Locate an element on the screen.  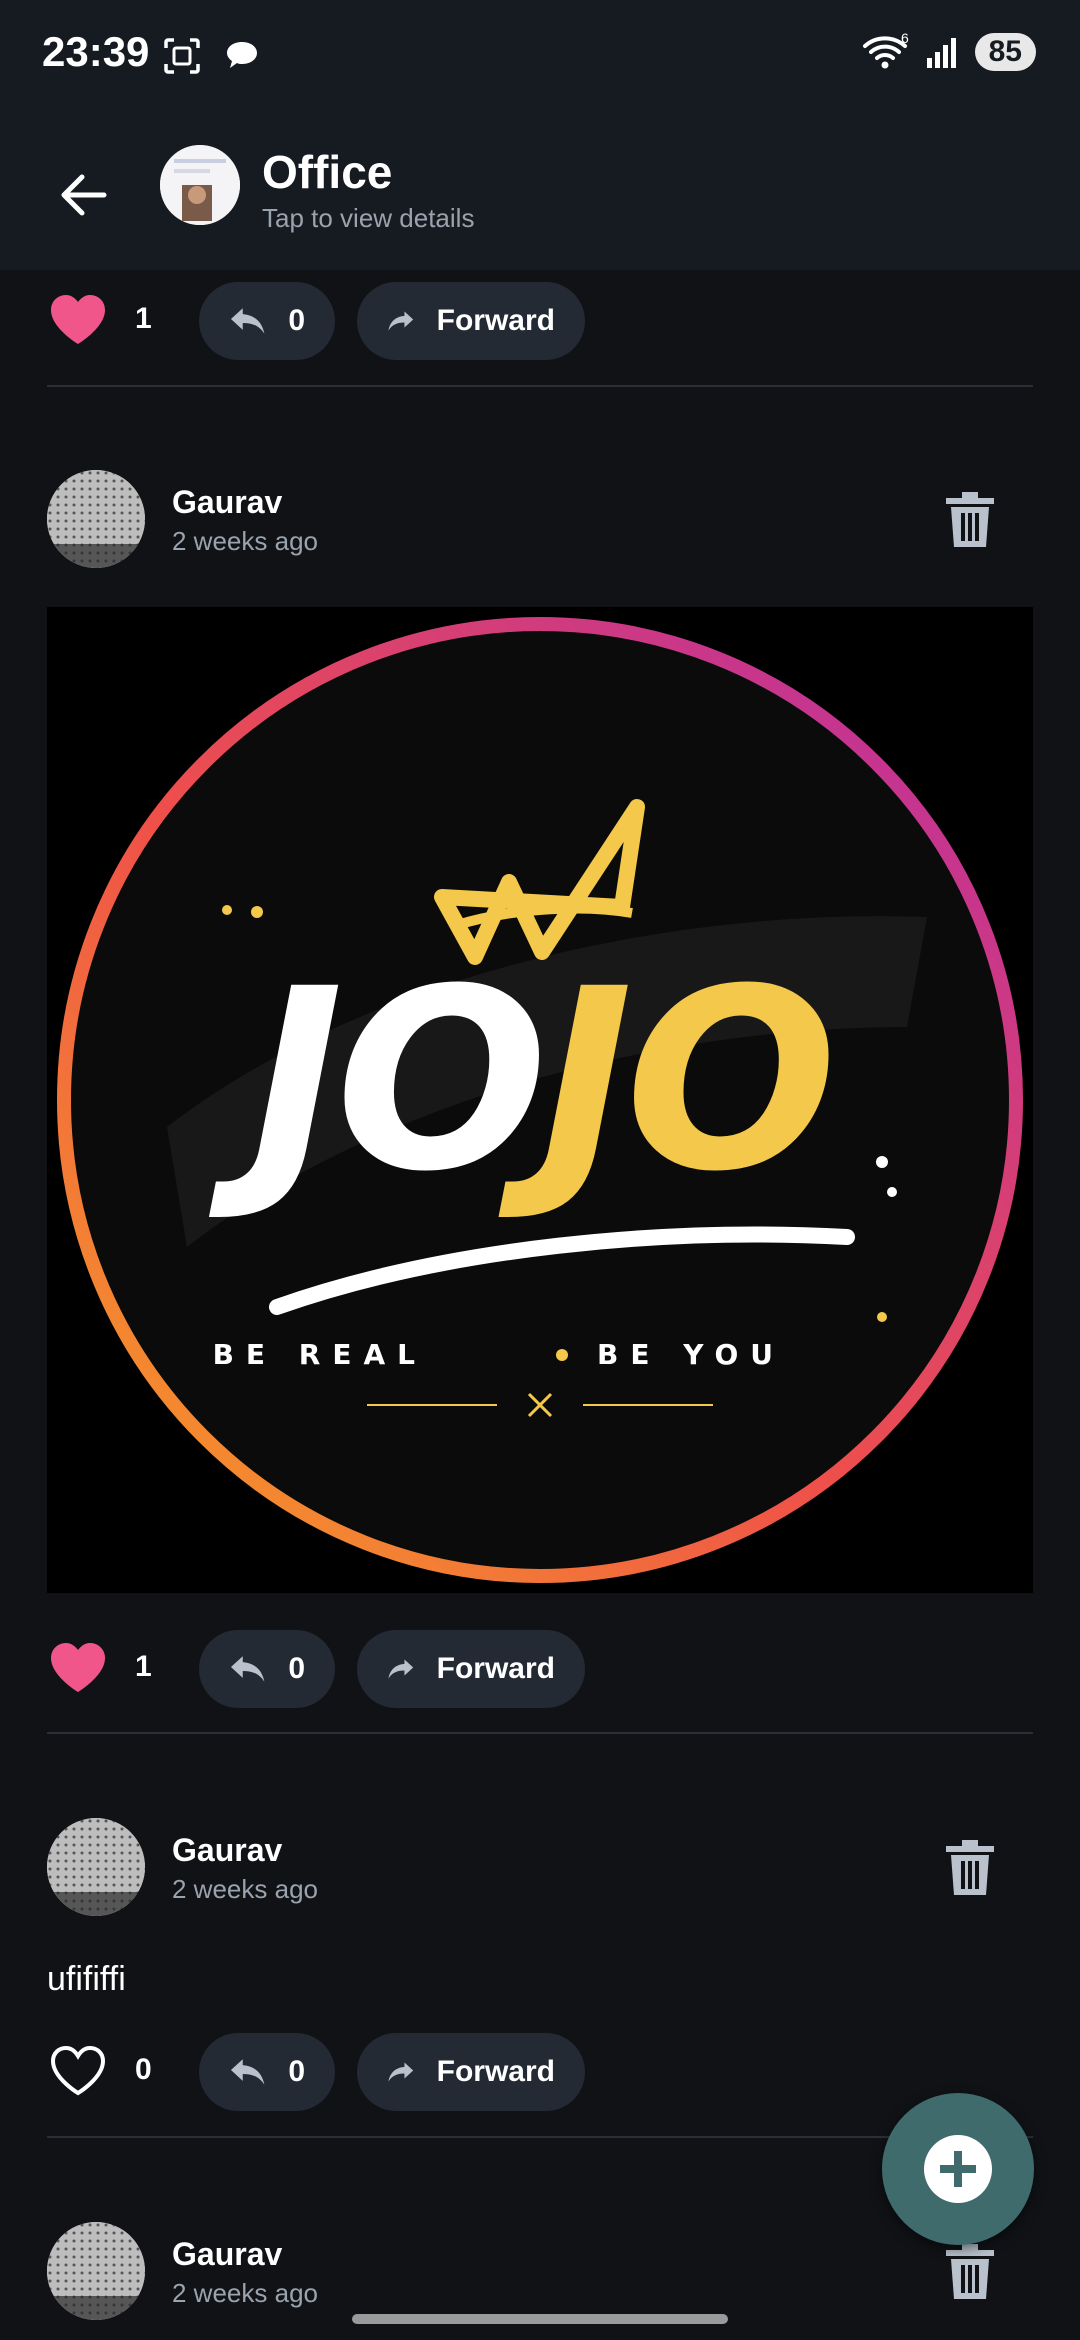
post-actions: 0 0 Forward is located at coordinates (347, 2072).